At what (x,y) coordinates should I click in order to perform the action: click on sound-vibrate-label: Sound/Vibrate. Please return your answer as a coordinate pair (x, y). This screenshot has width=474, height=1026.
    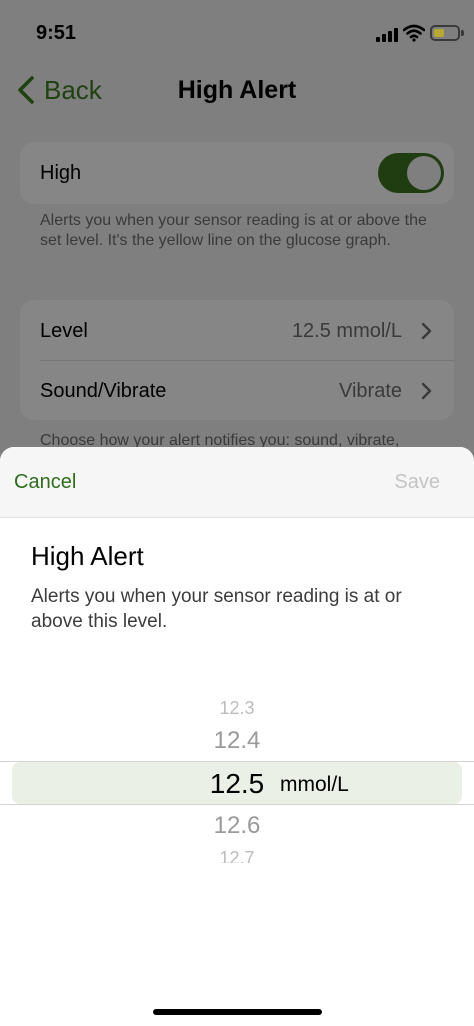
    Looking at the image, I should click on (103, 391).